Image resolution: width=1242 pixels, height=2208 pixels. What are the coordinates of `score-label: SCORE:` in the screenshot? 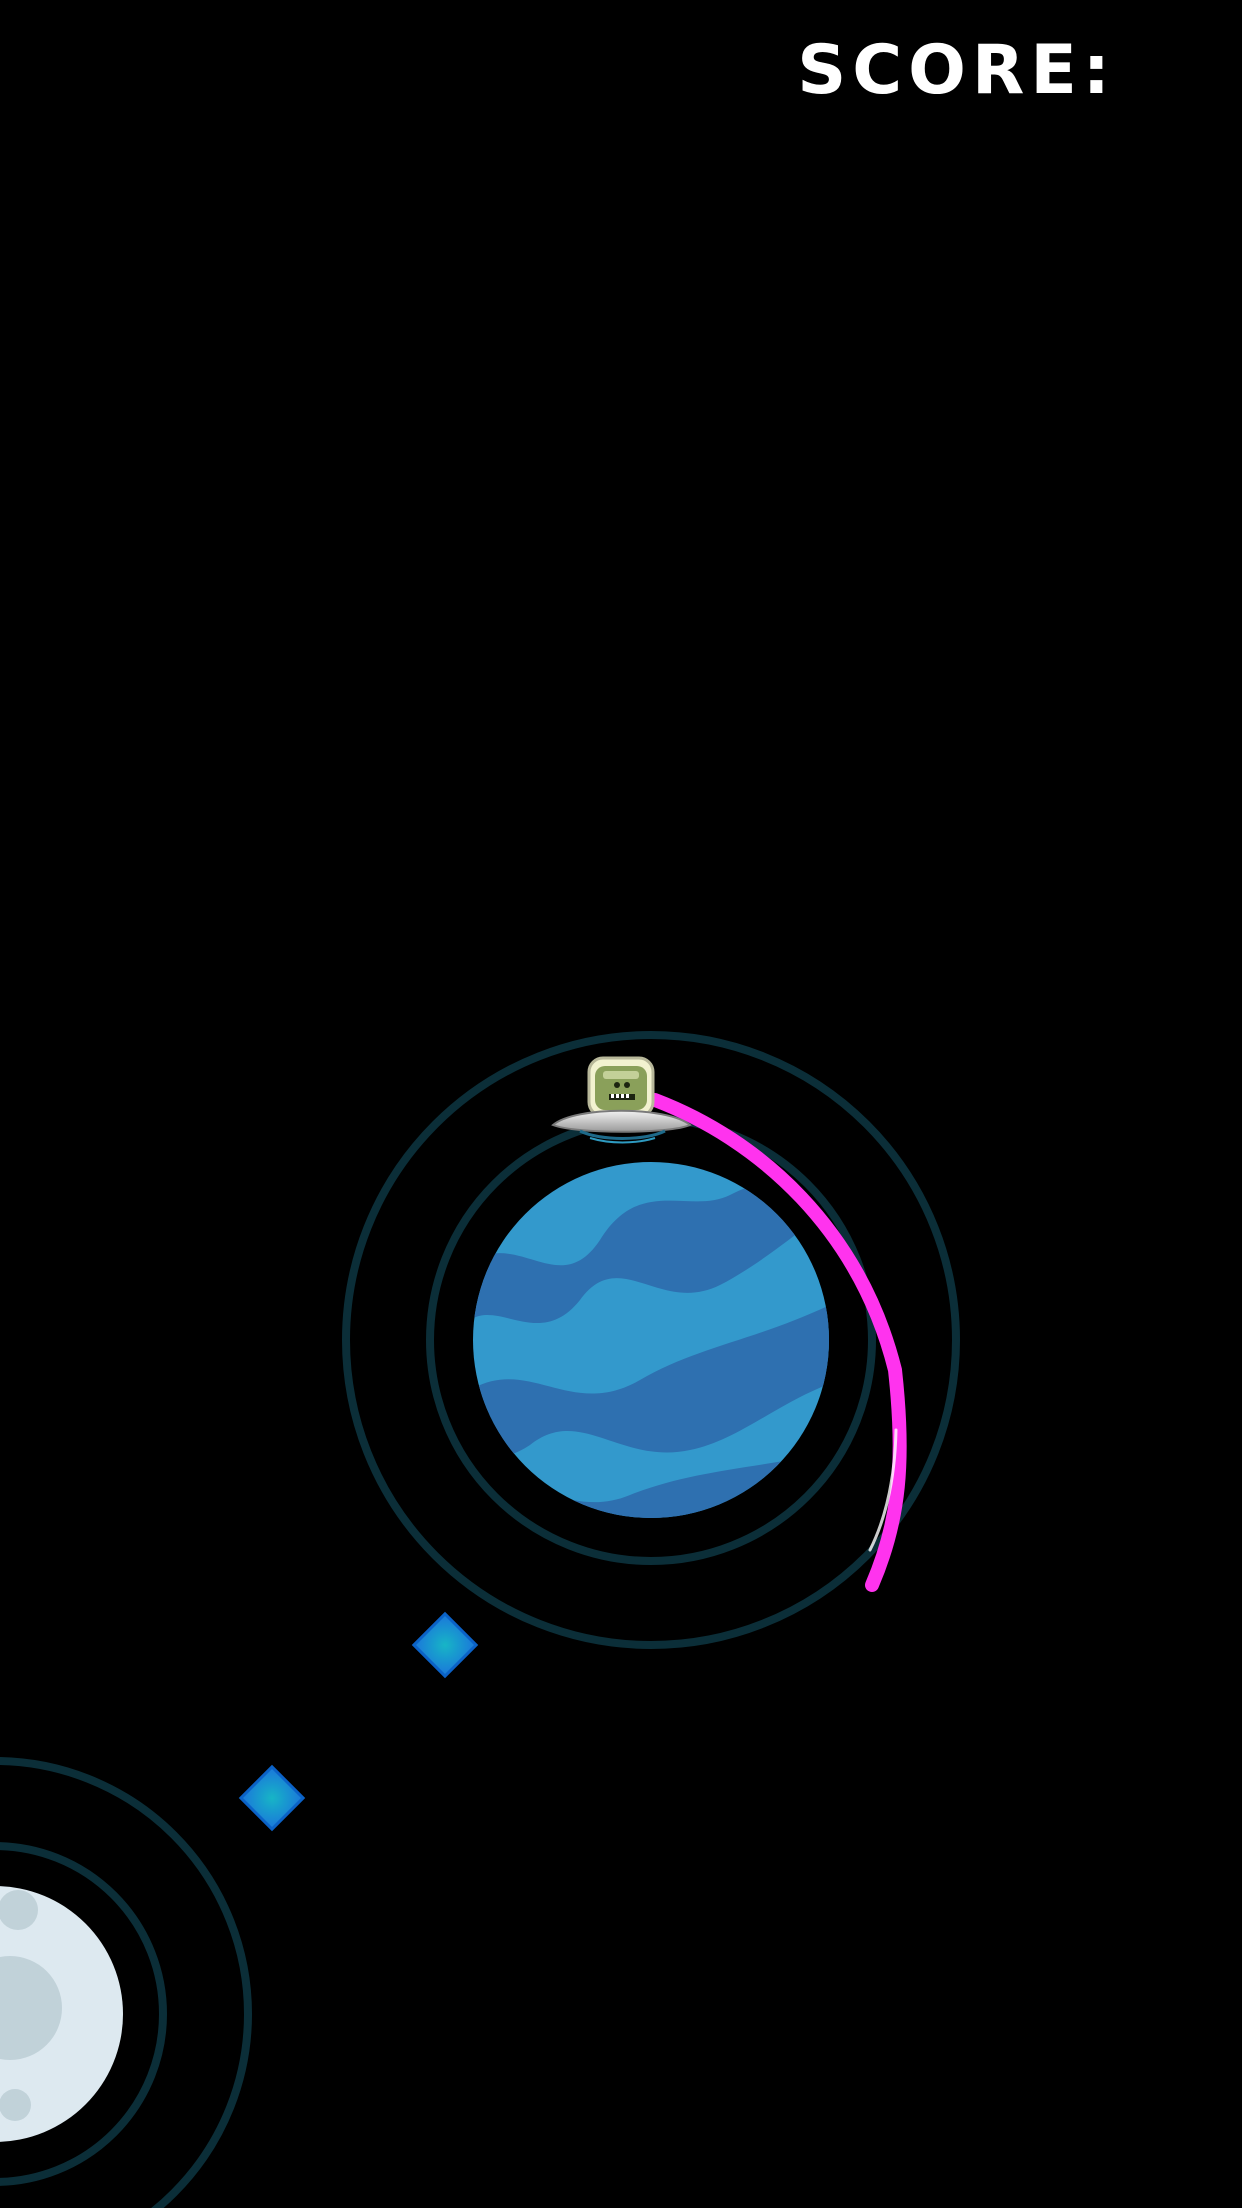 It's located at (956, 70).